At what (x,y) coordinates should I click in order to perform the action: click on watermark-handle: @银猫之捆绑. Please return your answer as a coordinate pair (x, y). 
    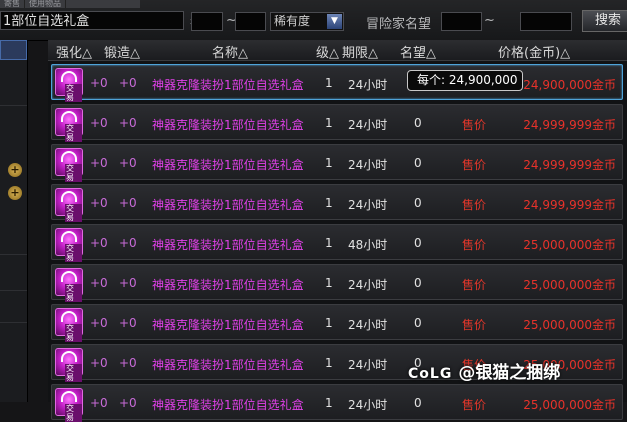
    Looking at the image, I should click on (509, 373).